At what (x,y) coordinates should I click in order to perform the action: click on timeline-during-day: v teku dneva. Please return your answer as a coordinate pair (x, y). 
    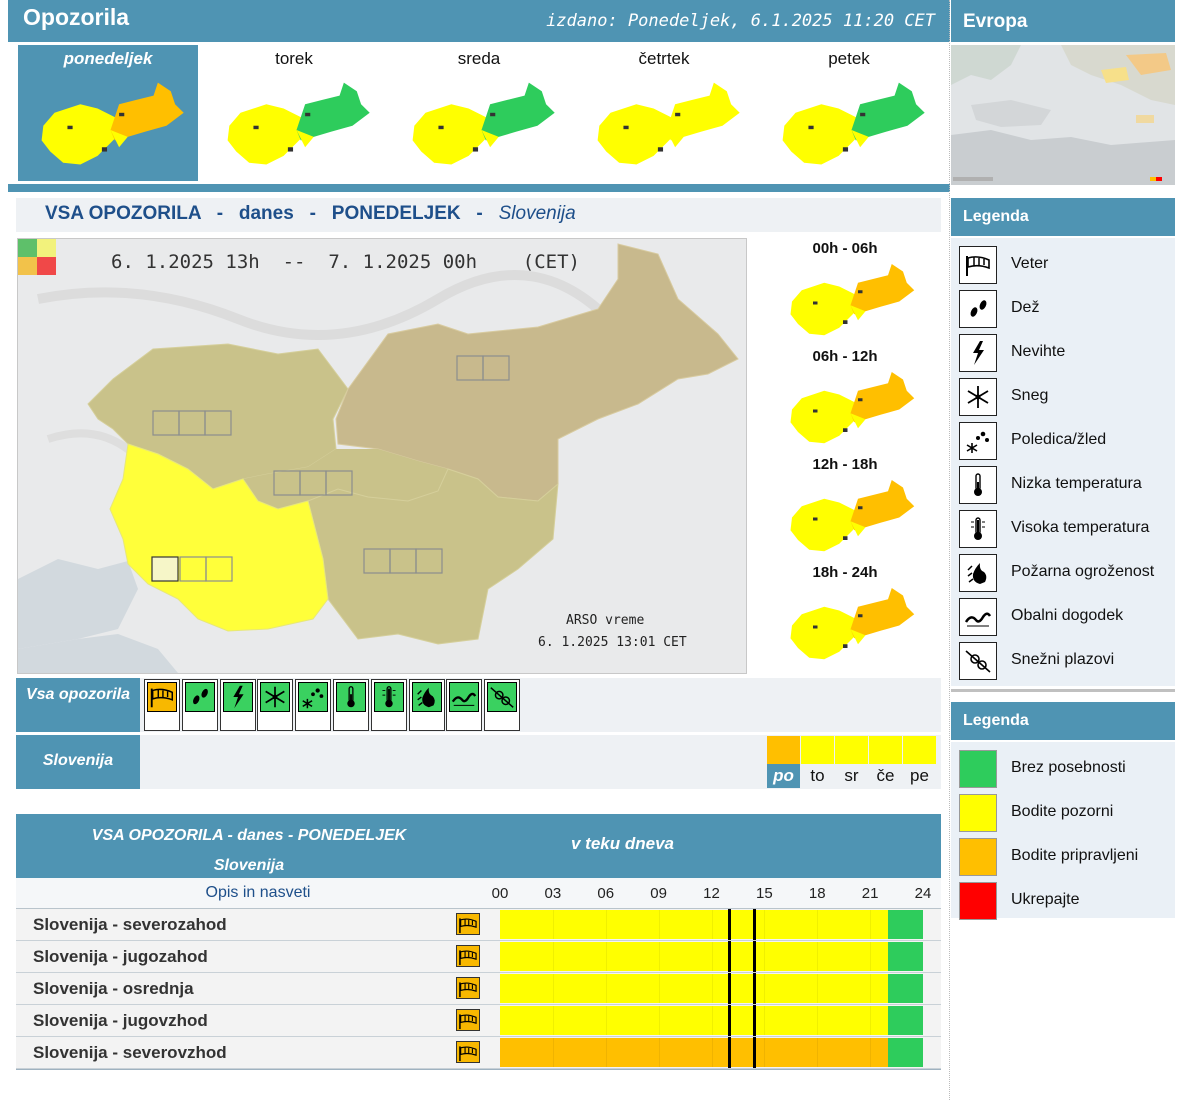
    Looking at the image, I should click on (622, 843).